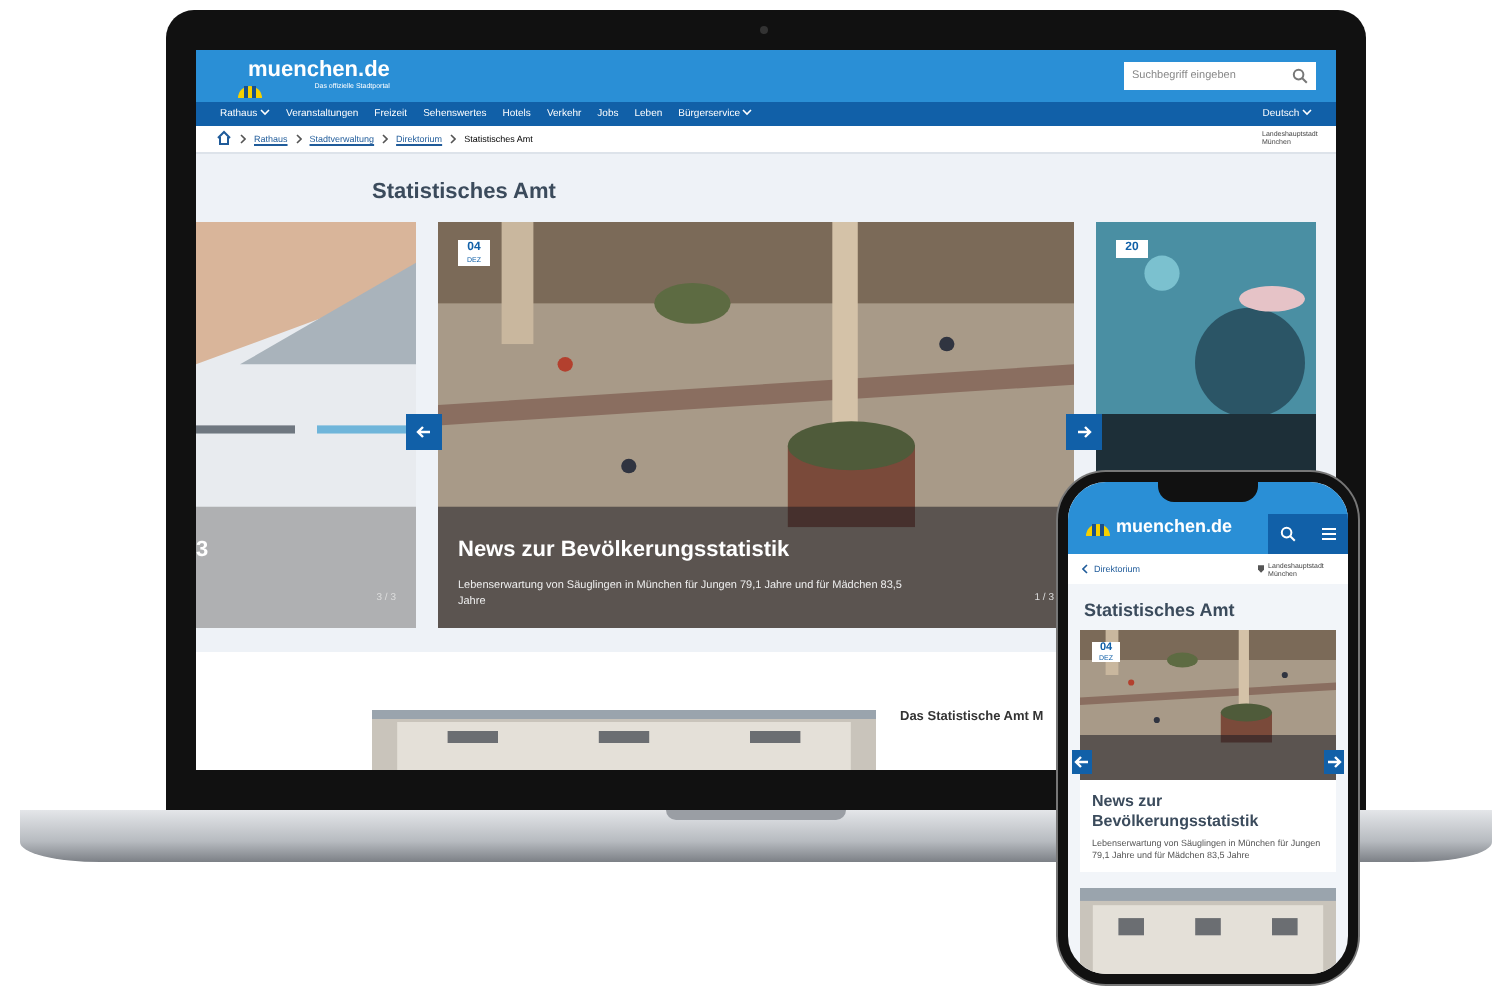 Image resolution: width=1494 pixels, height=992 pixels. I want to click on camera-dot, so click(764, 30).